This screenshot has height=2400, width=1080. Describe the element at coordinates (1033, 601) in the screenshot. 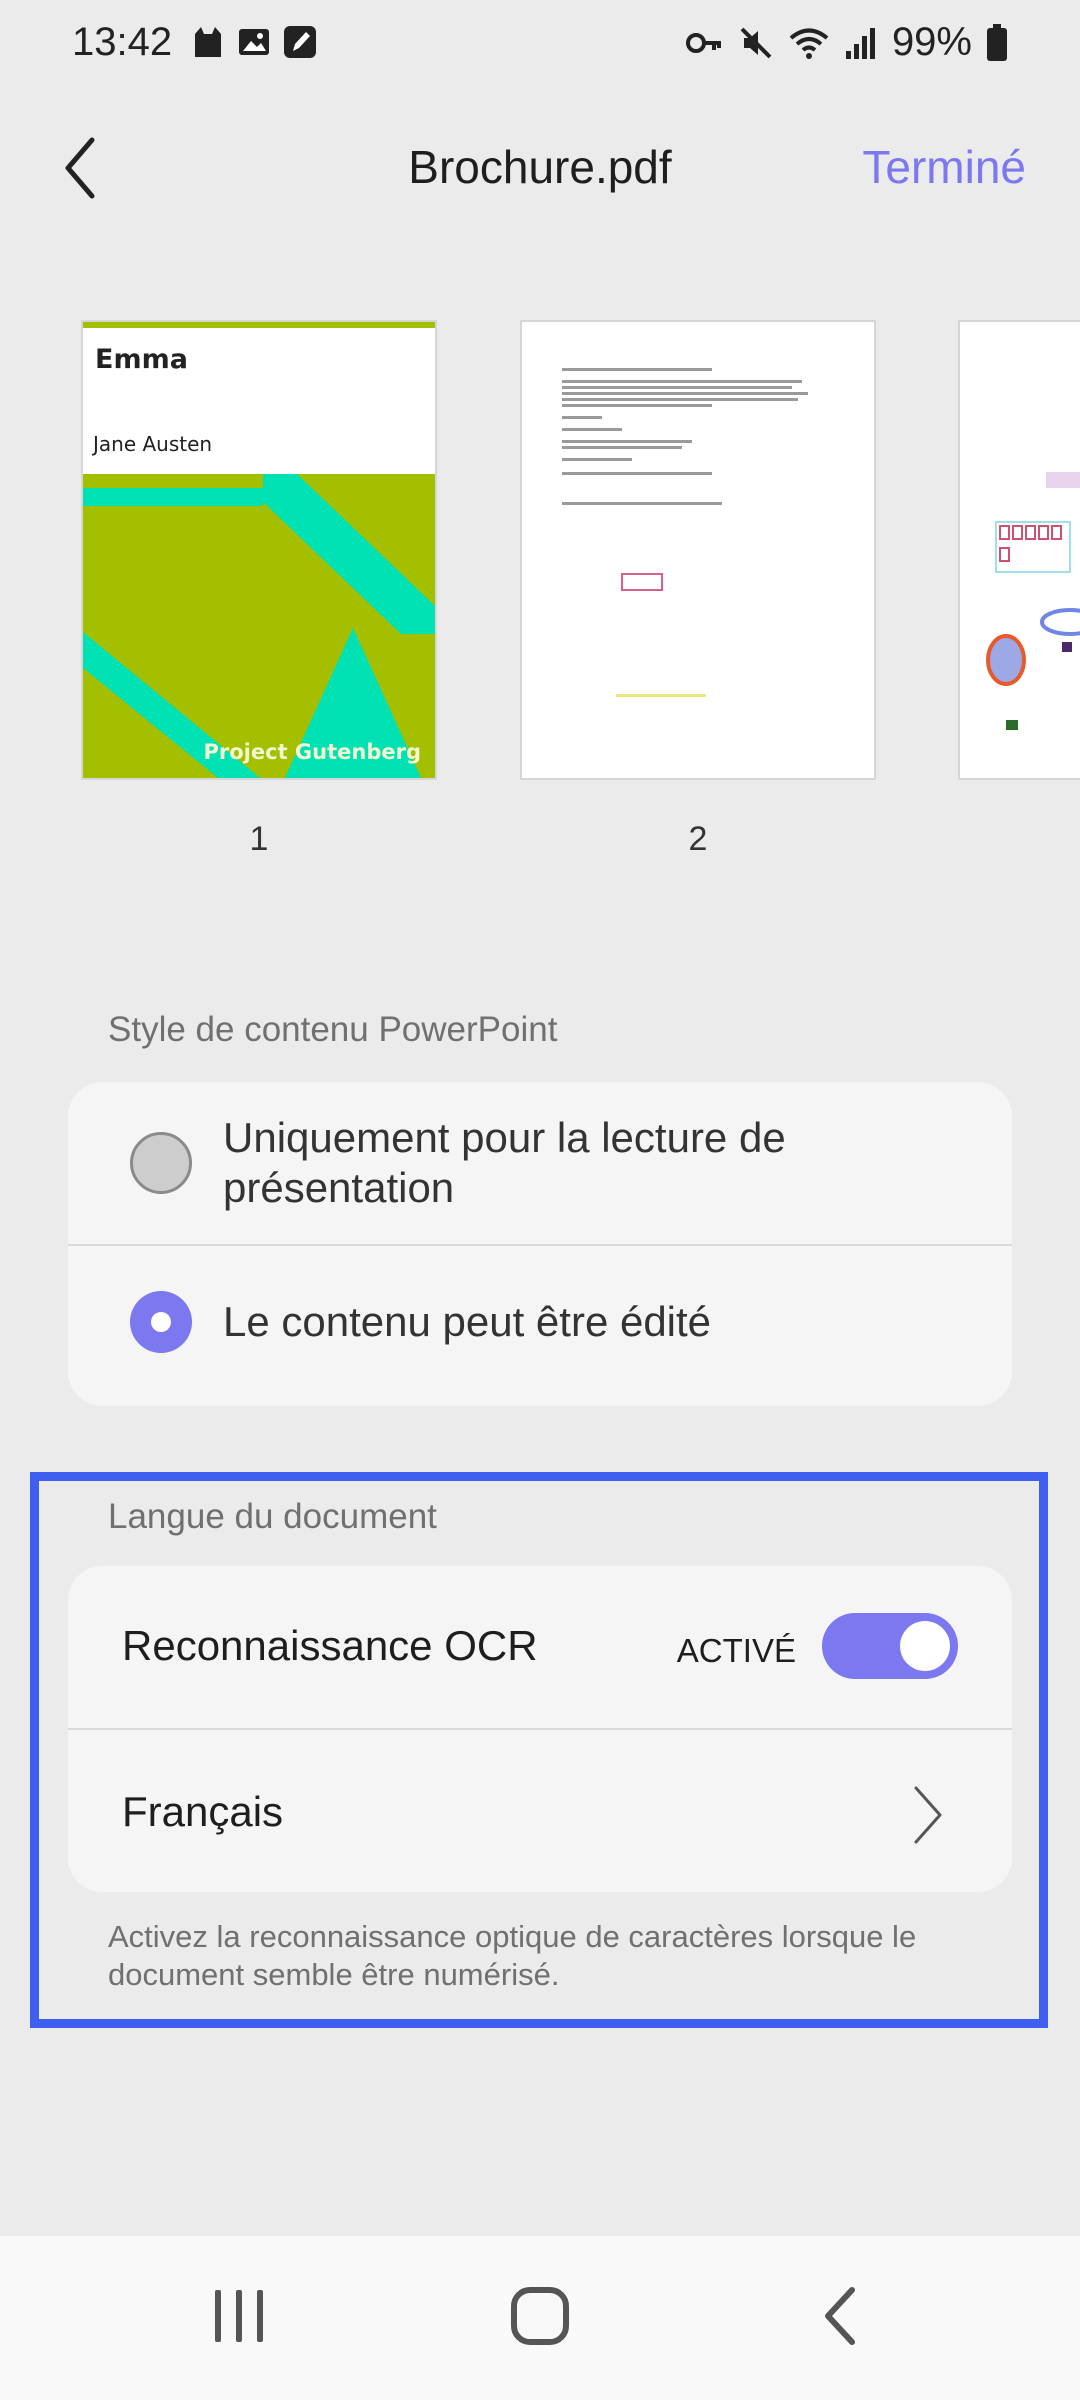

I see `page-diagram-preview` at that location.